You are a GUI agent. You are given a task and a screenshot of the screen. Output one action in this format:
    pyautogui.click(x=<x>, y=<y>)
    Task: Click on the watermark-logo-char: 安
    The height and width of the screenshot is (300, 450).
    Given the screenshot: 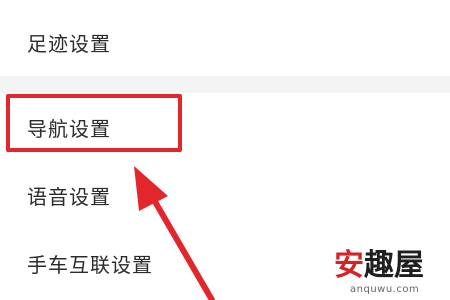 What is the action you would take?
    pyautogui.click(x=349, y=265)
    